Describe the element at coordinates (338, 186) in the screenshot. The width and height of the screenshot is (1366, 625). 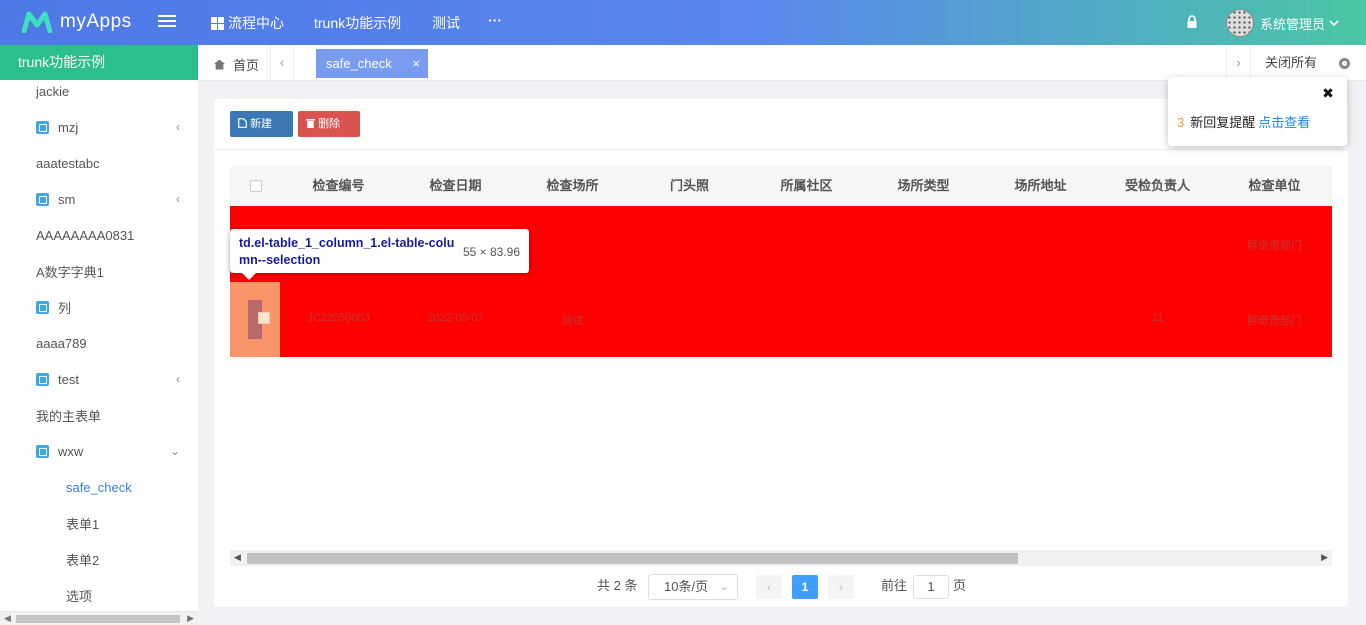
I see `column-header: 检查编号` at that location.